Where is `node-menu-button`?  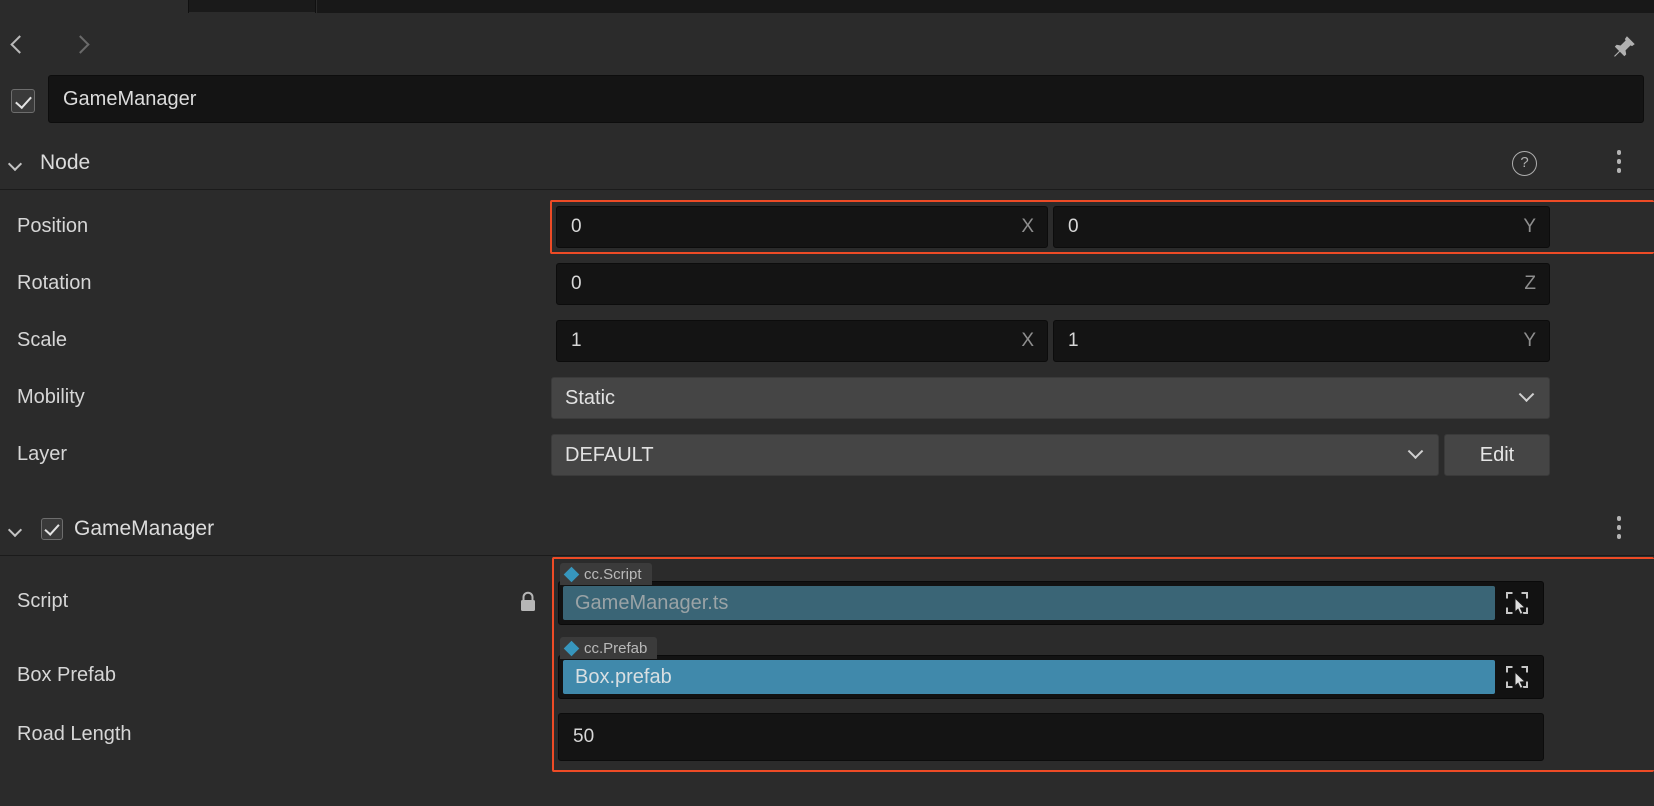
node-menu-button is located at coordinates (1619, 164).